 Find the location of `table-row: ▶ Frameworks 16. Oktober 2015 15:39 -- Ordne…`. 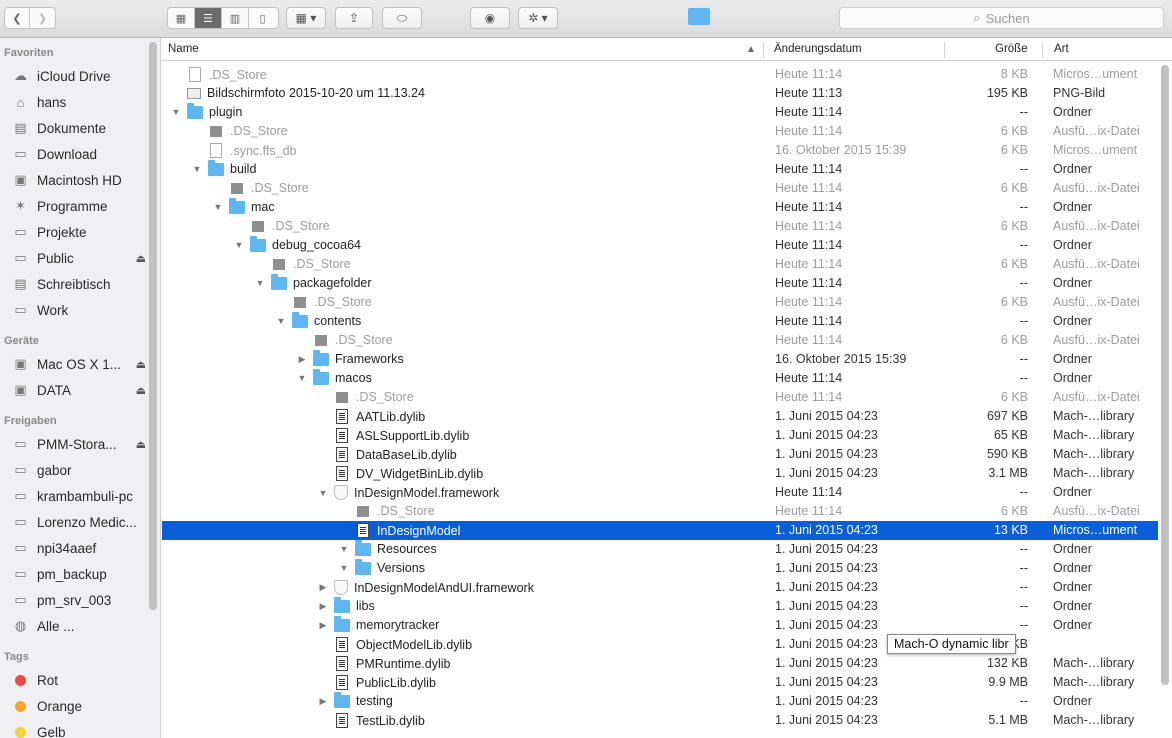

table-row: ▶ Frameworks 16. Oktober 2015 15:39 -- Ordne… is located at coordinates (660, 359).